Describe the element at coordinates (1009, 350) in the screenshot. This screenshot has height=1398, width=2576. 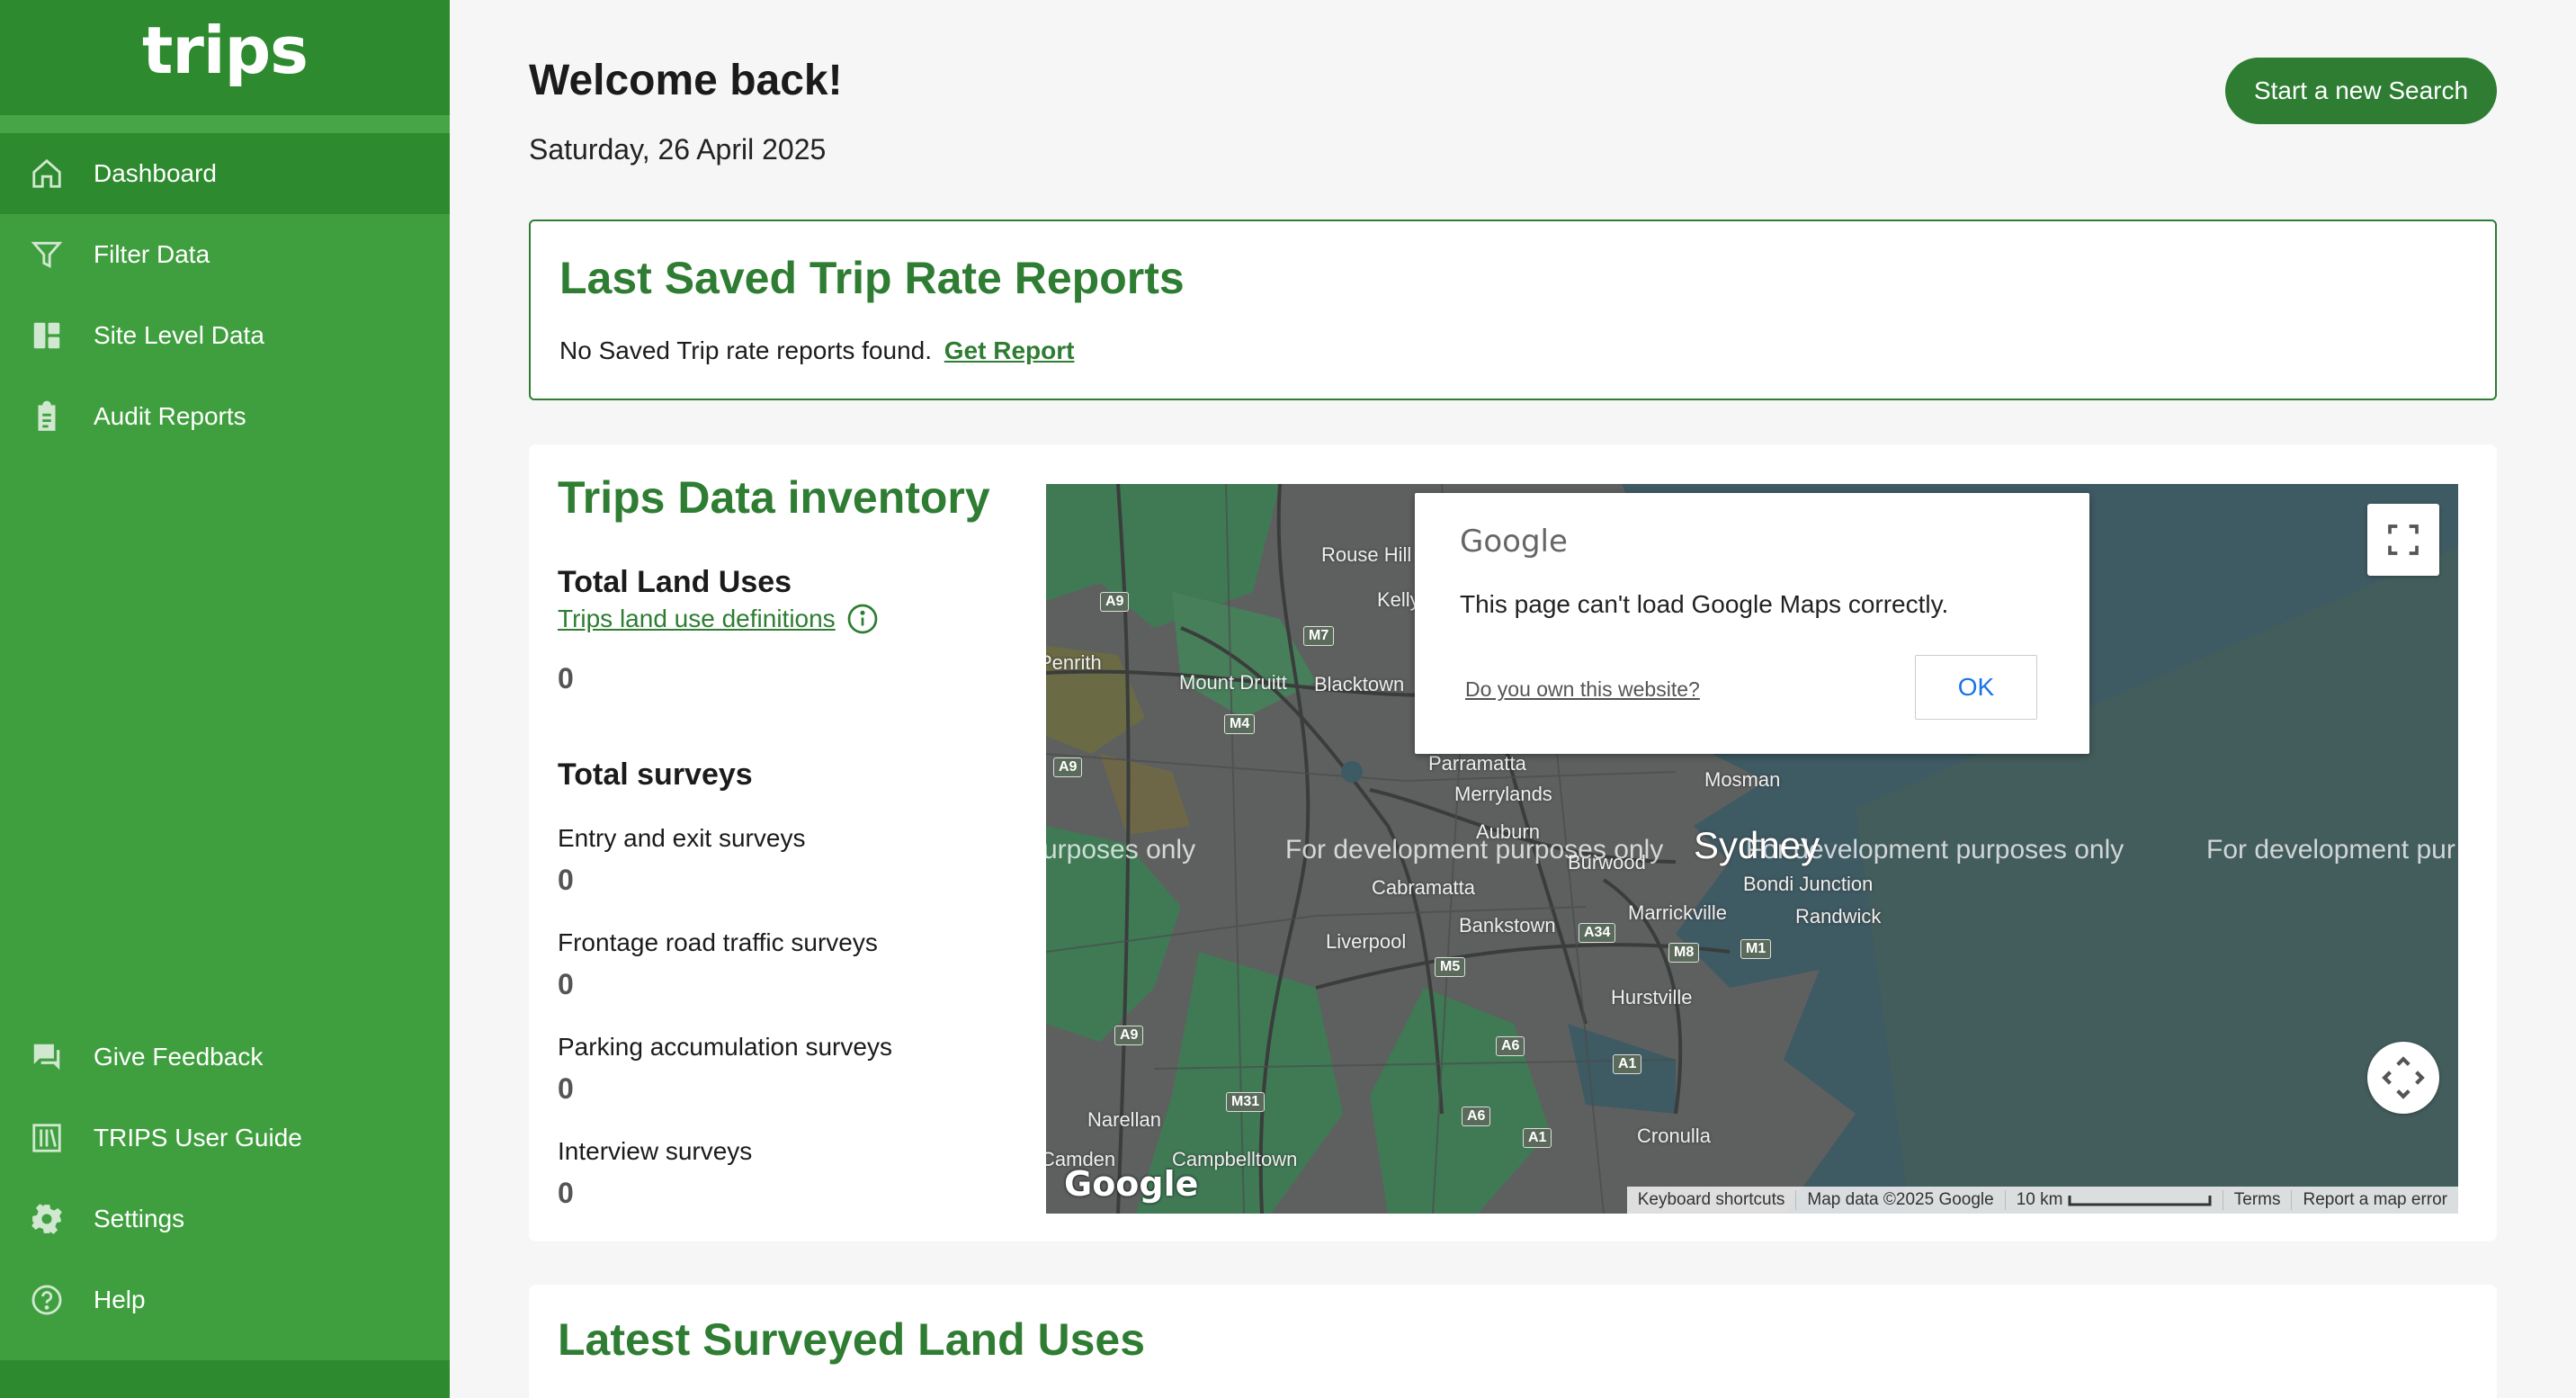
I see `get-report-link: Get Report` at that location.